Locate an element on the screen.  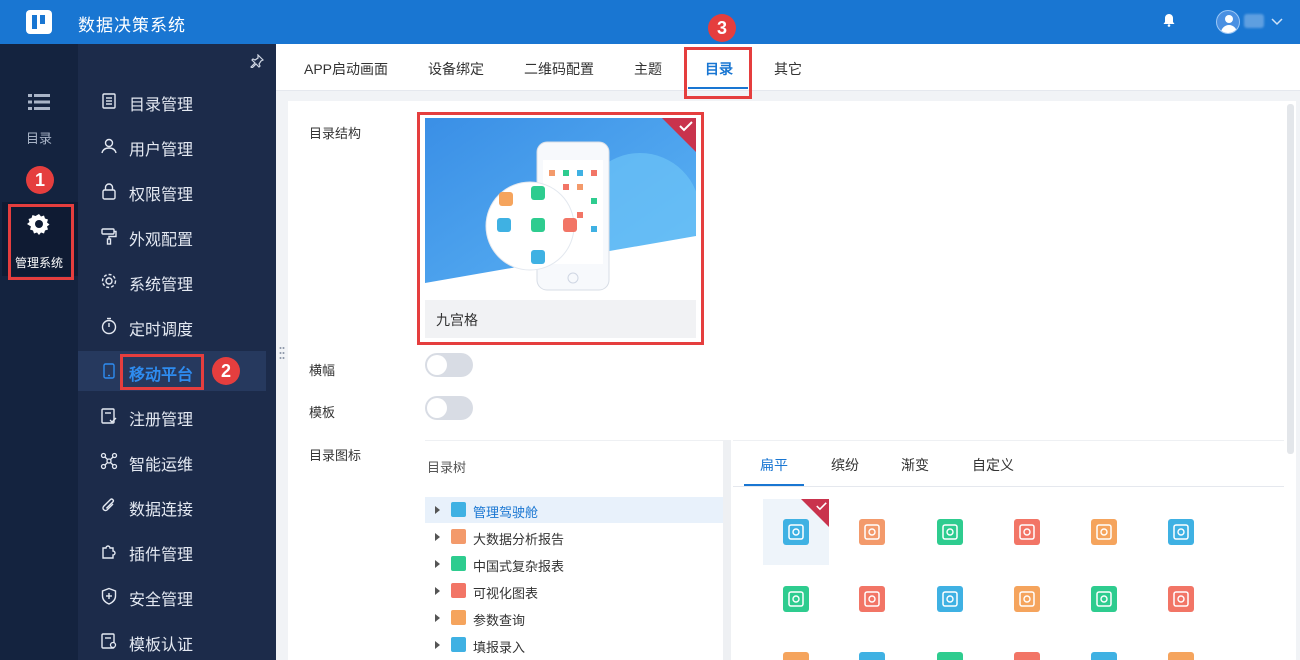
cycle-icon is located at coordinates (872, 599).